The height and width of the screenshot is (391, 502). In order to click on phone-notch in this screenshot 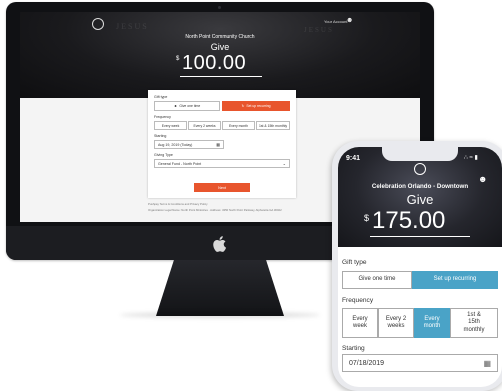, I will do `click(420, 154)`.